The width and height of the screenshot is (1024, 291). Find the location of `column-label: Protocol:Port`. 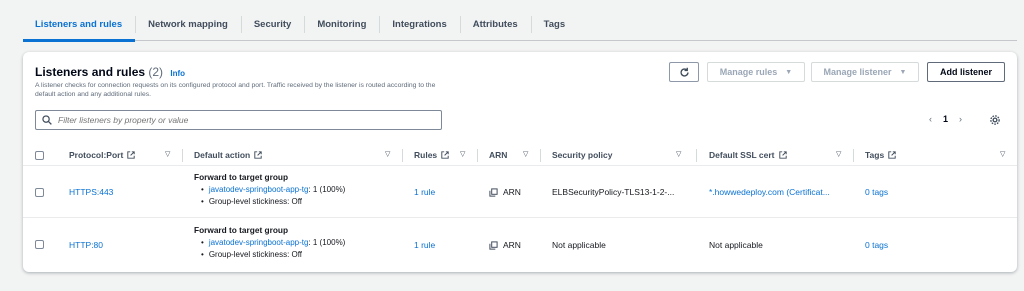

column-label: Protocol:Port is located at coordinates (96, 155).